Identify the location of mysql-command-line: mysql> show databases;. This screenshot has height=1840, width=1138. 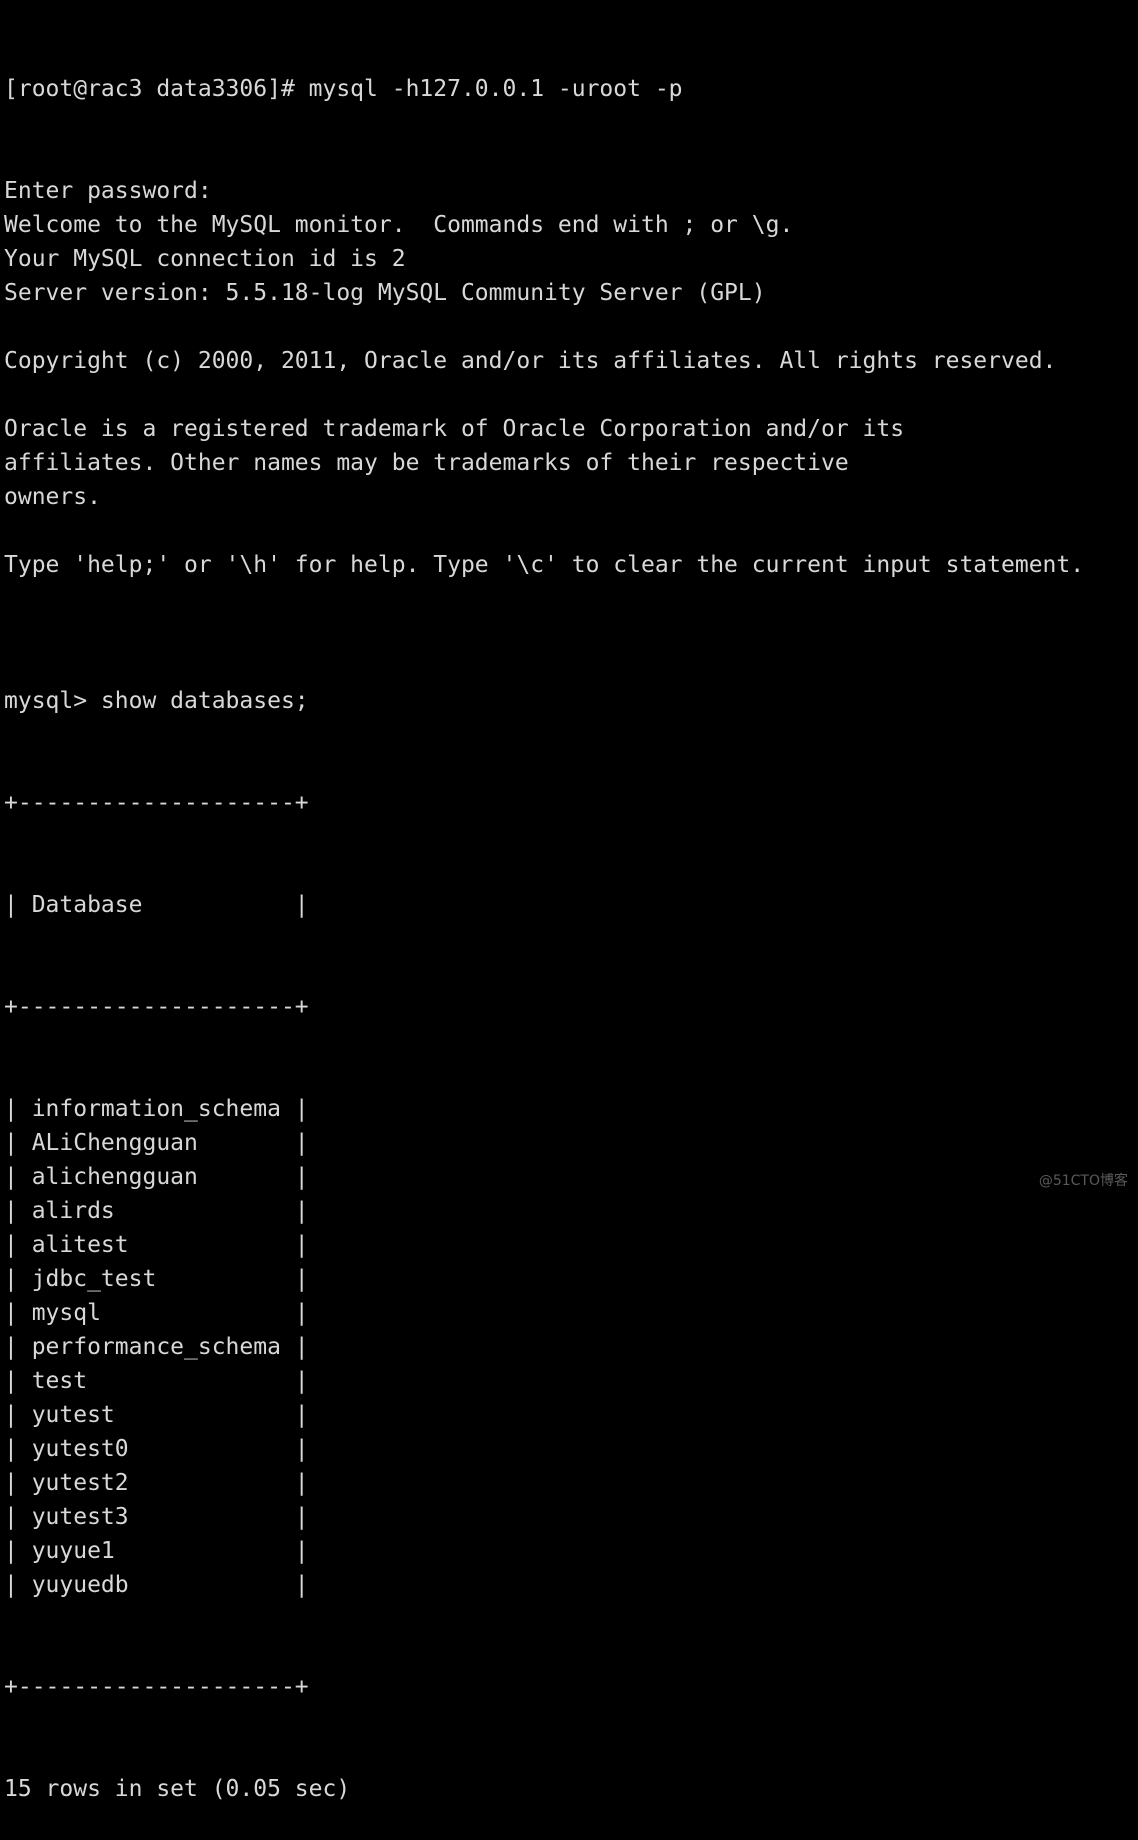
(156, 701).